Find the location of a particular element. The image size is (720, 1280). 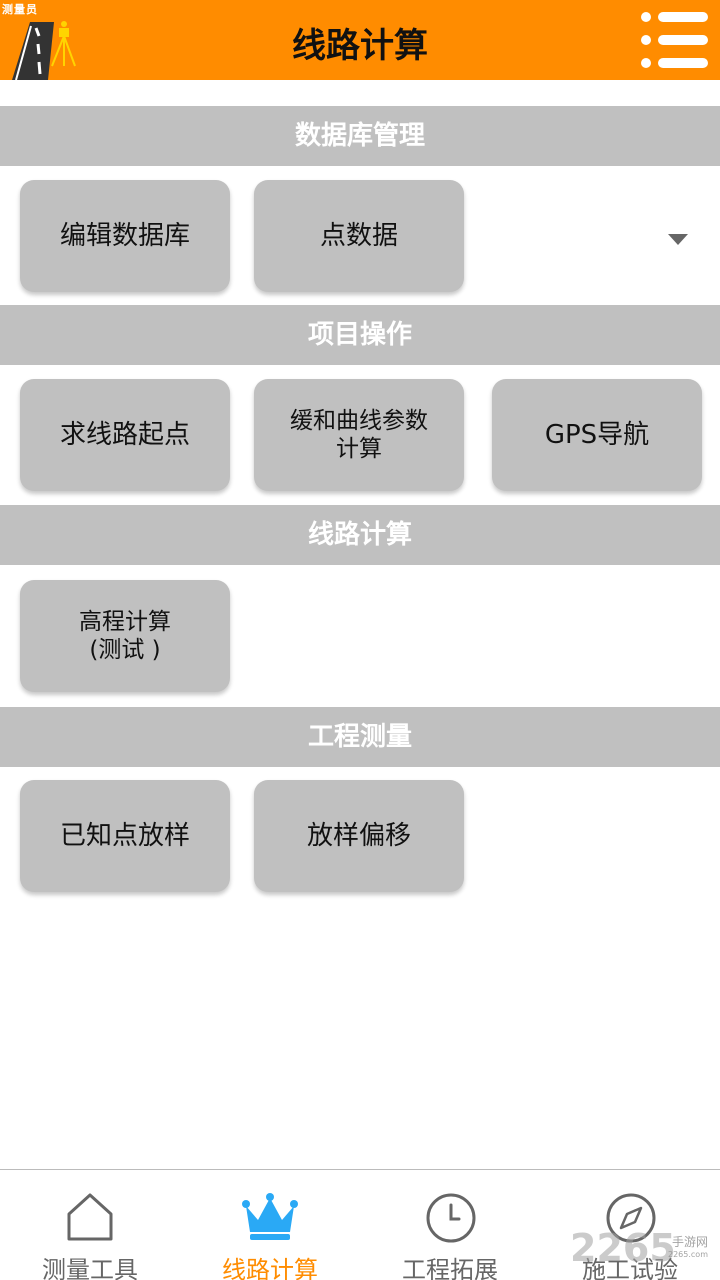

nav-label: 测量工具 is located at coordinates (90, 1268).